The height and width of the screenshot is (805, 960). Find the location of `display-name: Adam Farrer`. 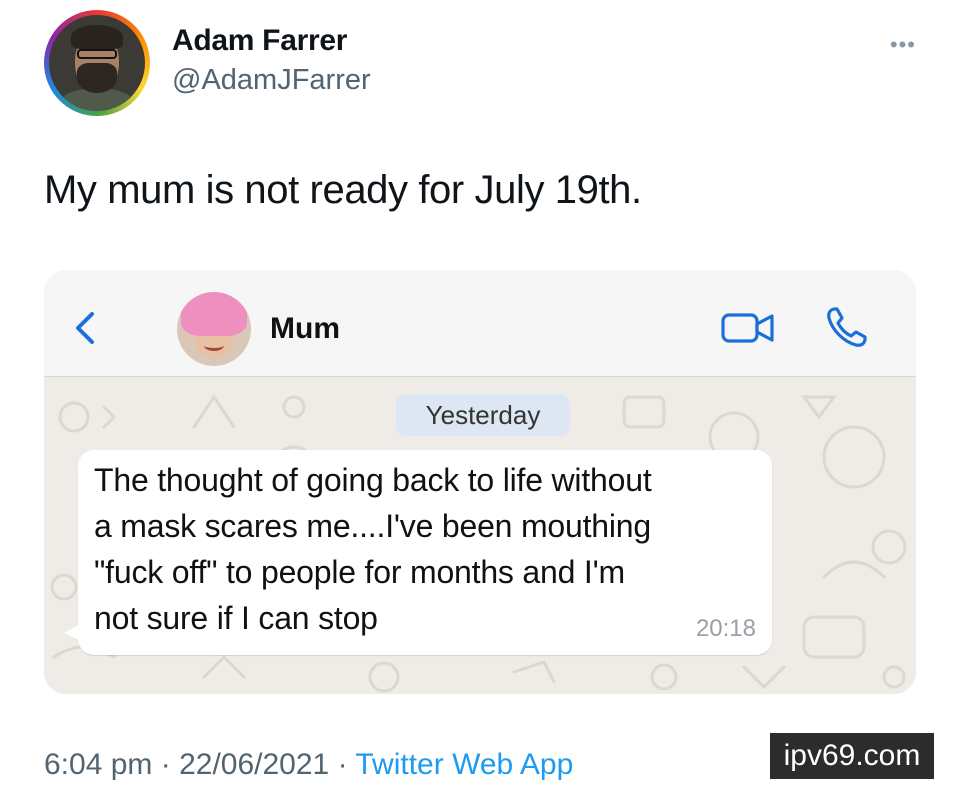

display-name: Adam Farrer is located at coordinates (259, 41).